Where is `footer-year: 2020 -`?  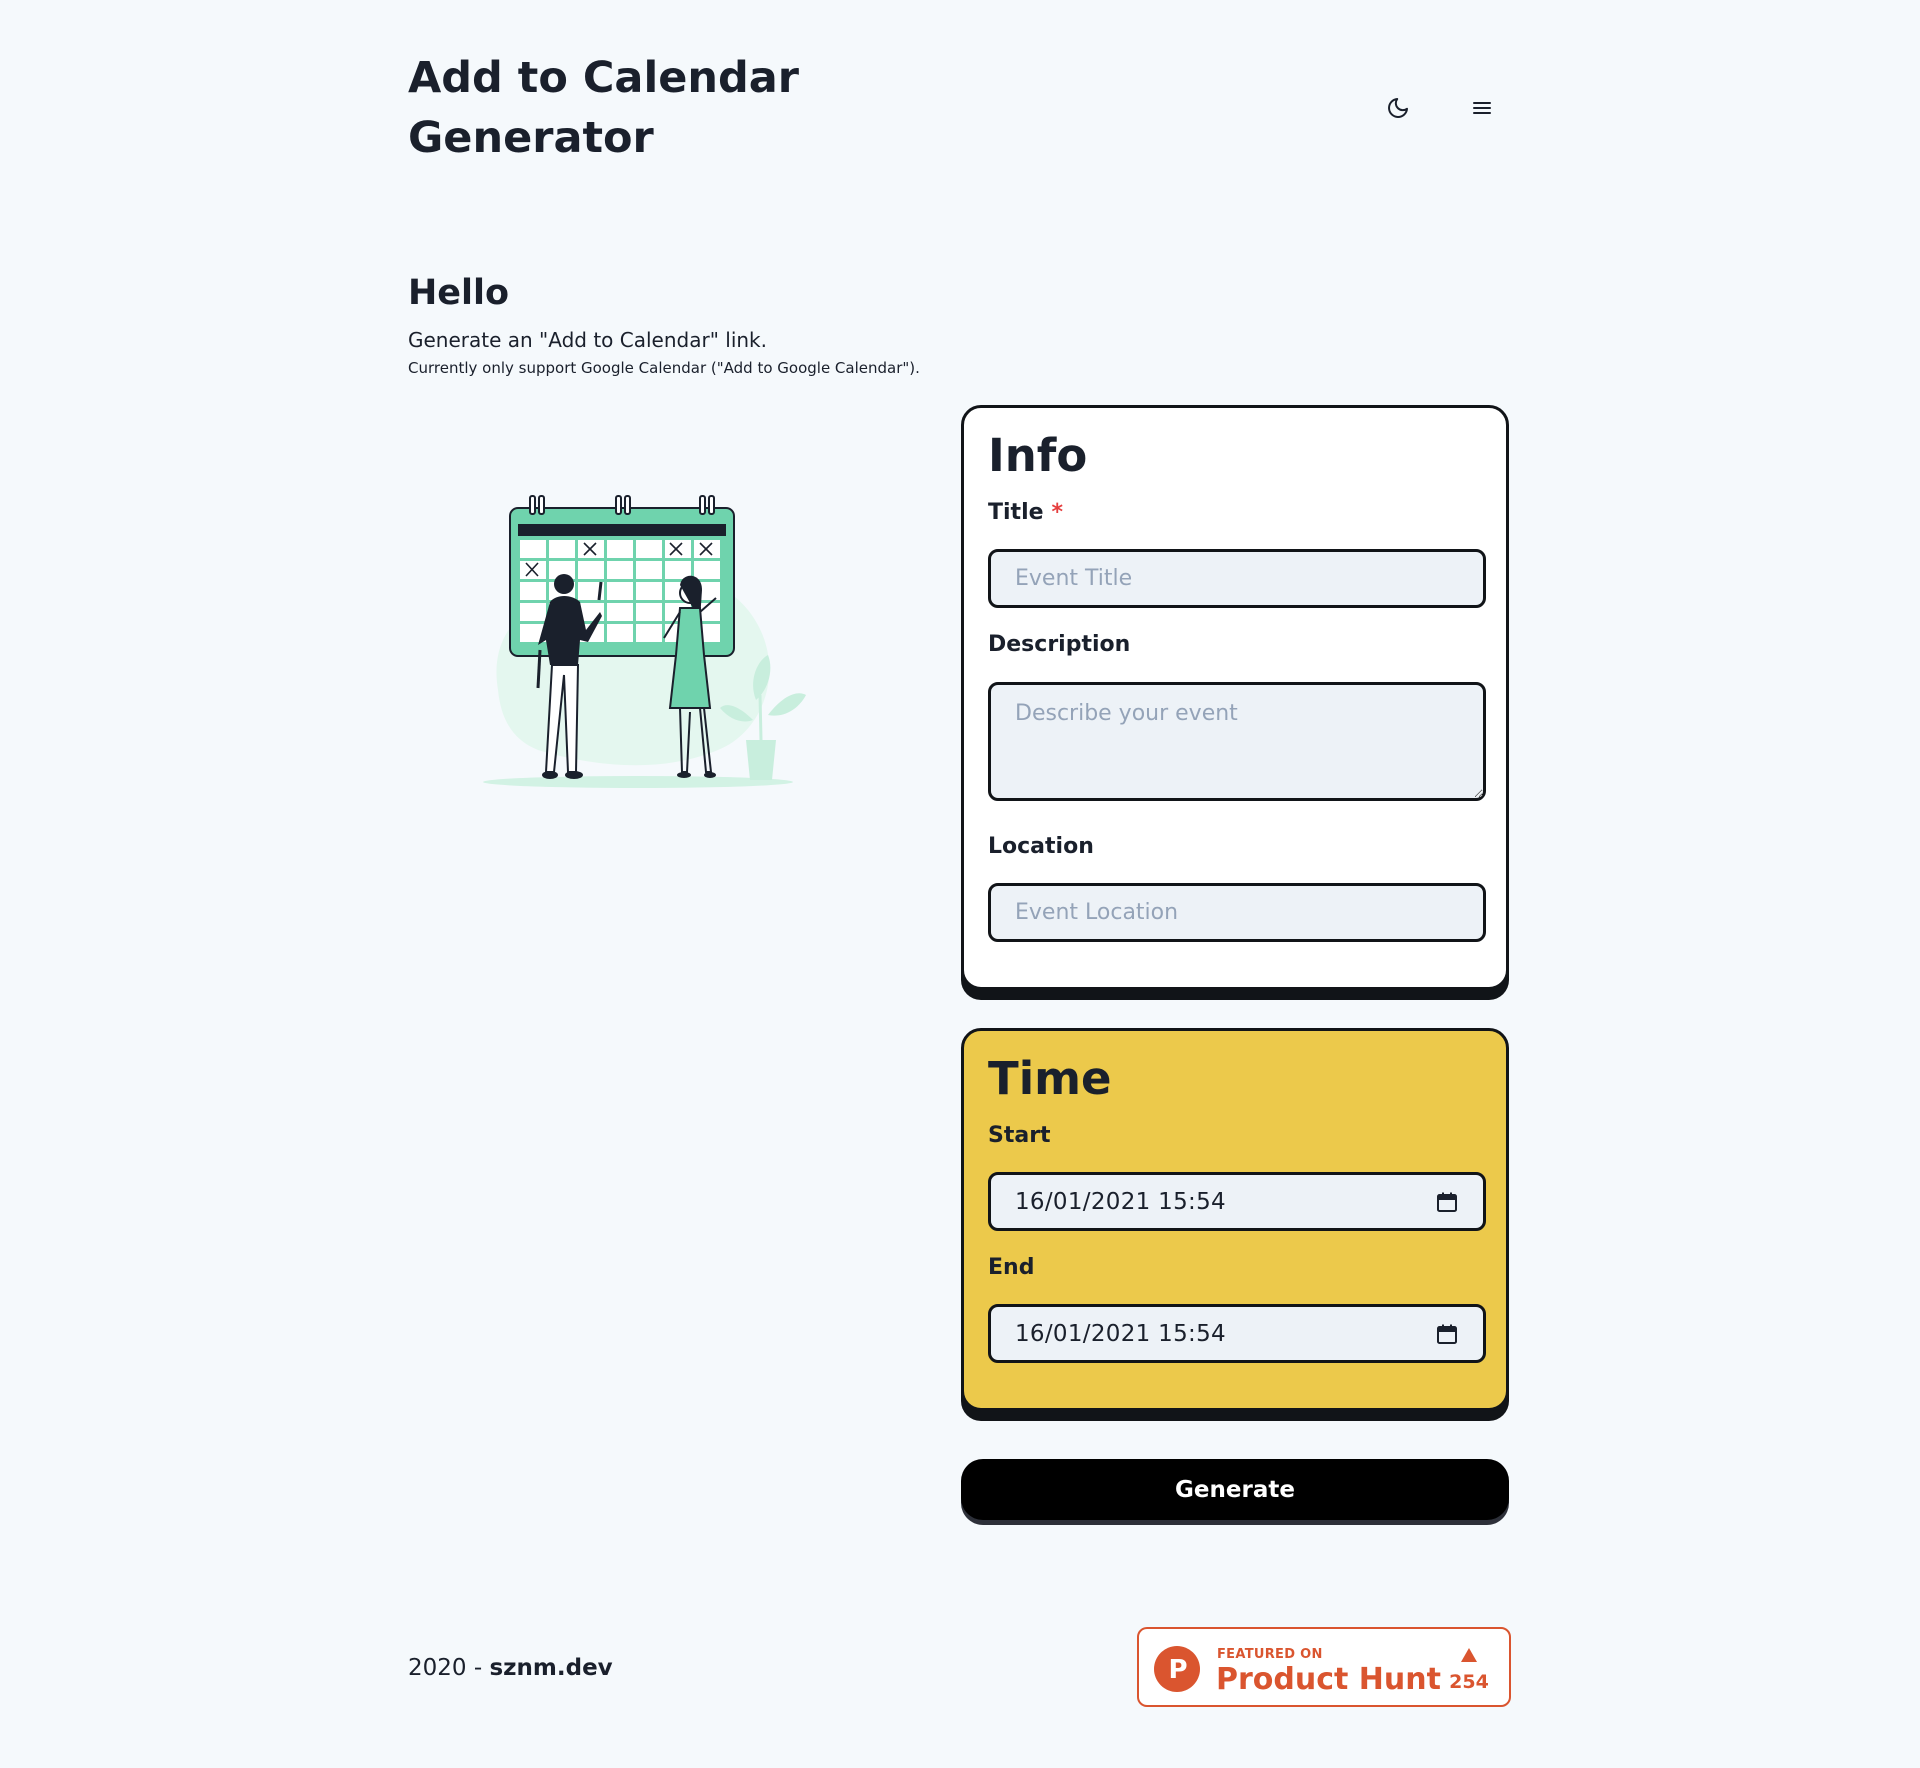 footer-year: 2020 - is located at coordinates (449, 1668).